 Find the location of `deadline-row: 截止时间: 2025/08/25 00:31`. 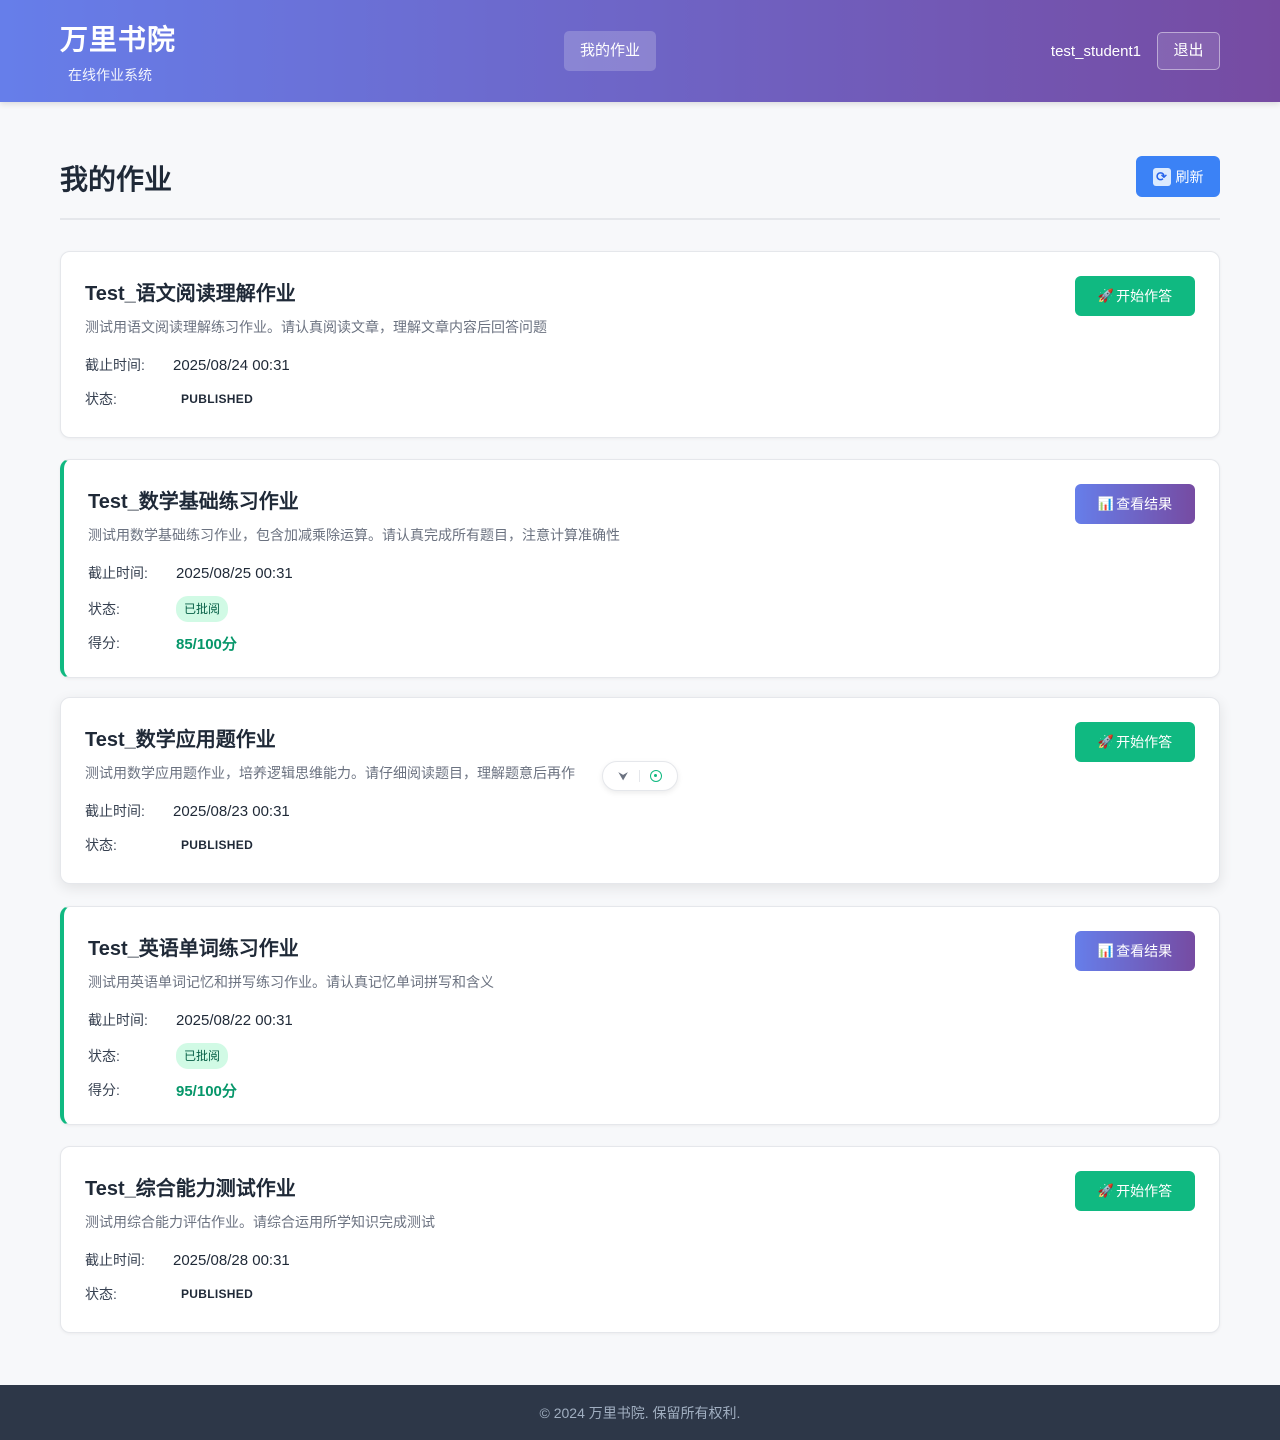

deadline-row: 截止时间: 2025/08/25 00:31 is located at coordinates (641, 573).